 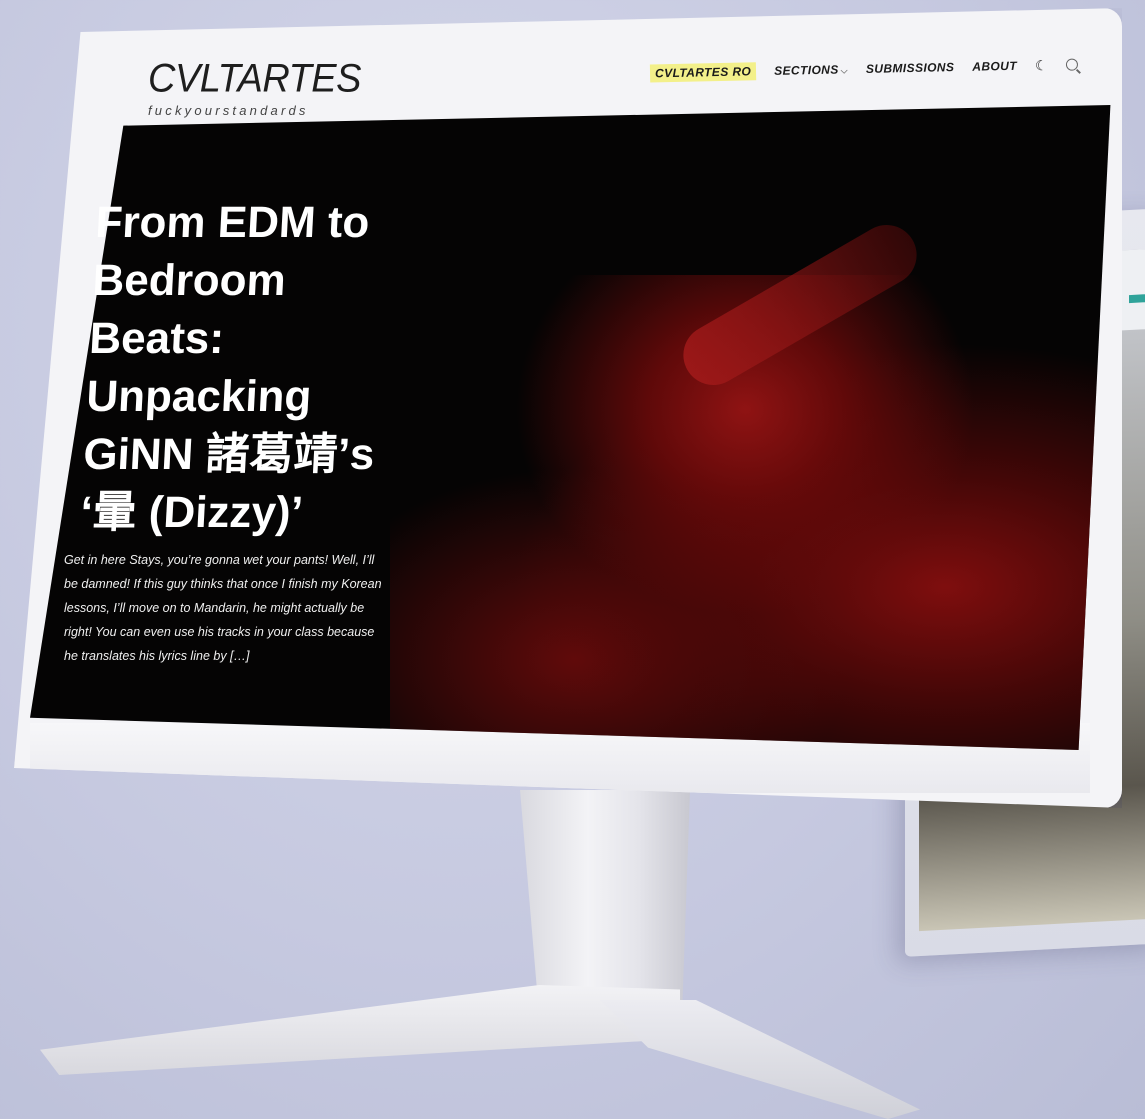 I want to click on site-title: CVLTARTES, so click(x=255, y=79).